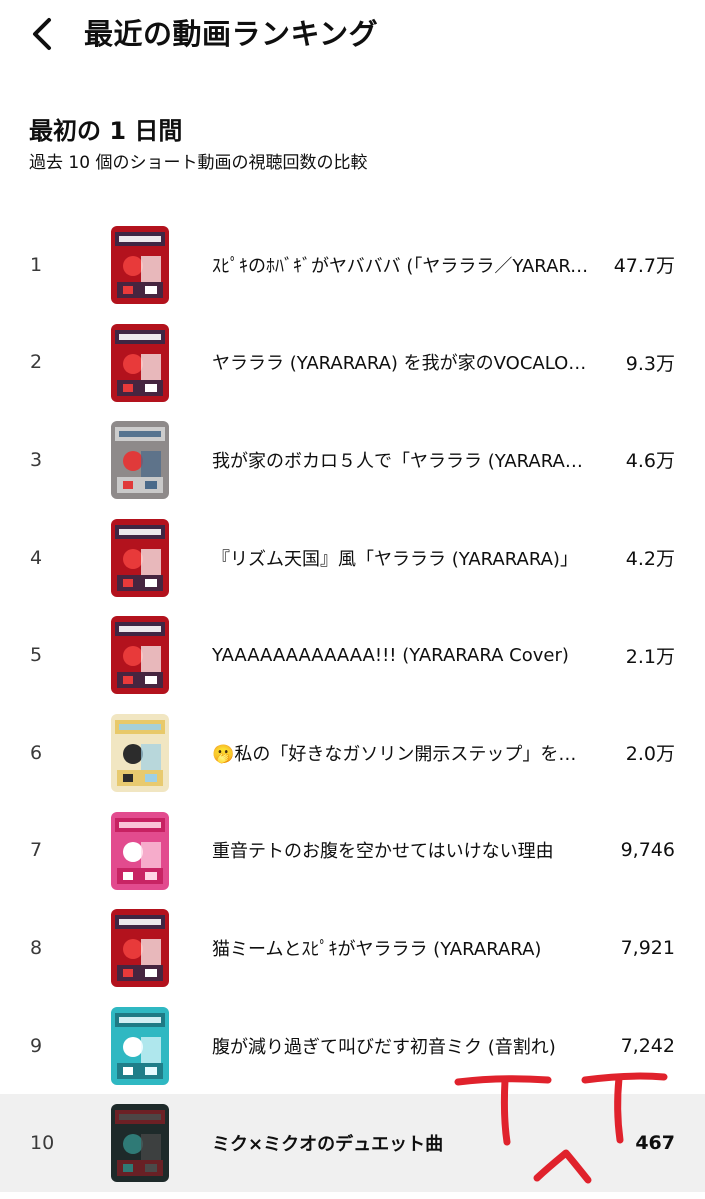 The height and width of the screenshot is (1199, 705). I want to click on video-title-text: 🫢私の「好きなガソリン開示ステップ」を見て, so click(401, 754).